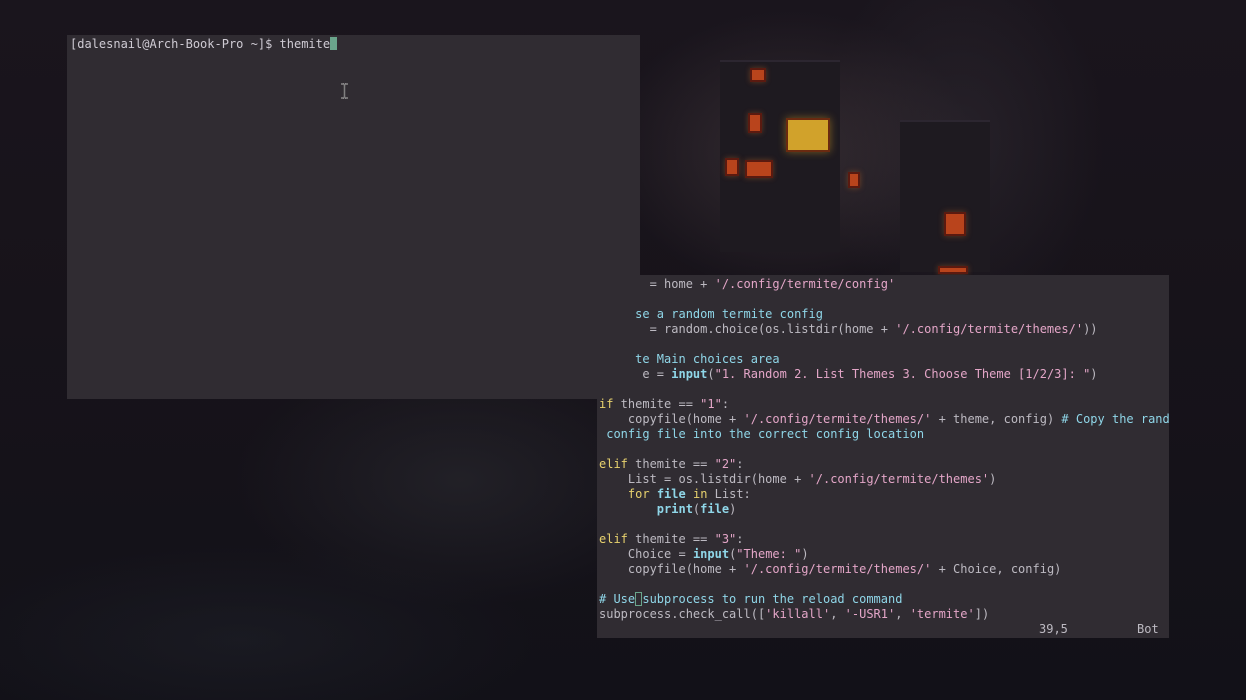  What do you see at coordinates (884, 509) in the screenshot?
I see `code-line: print(file)` at bounding box center [884, 509].